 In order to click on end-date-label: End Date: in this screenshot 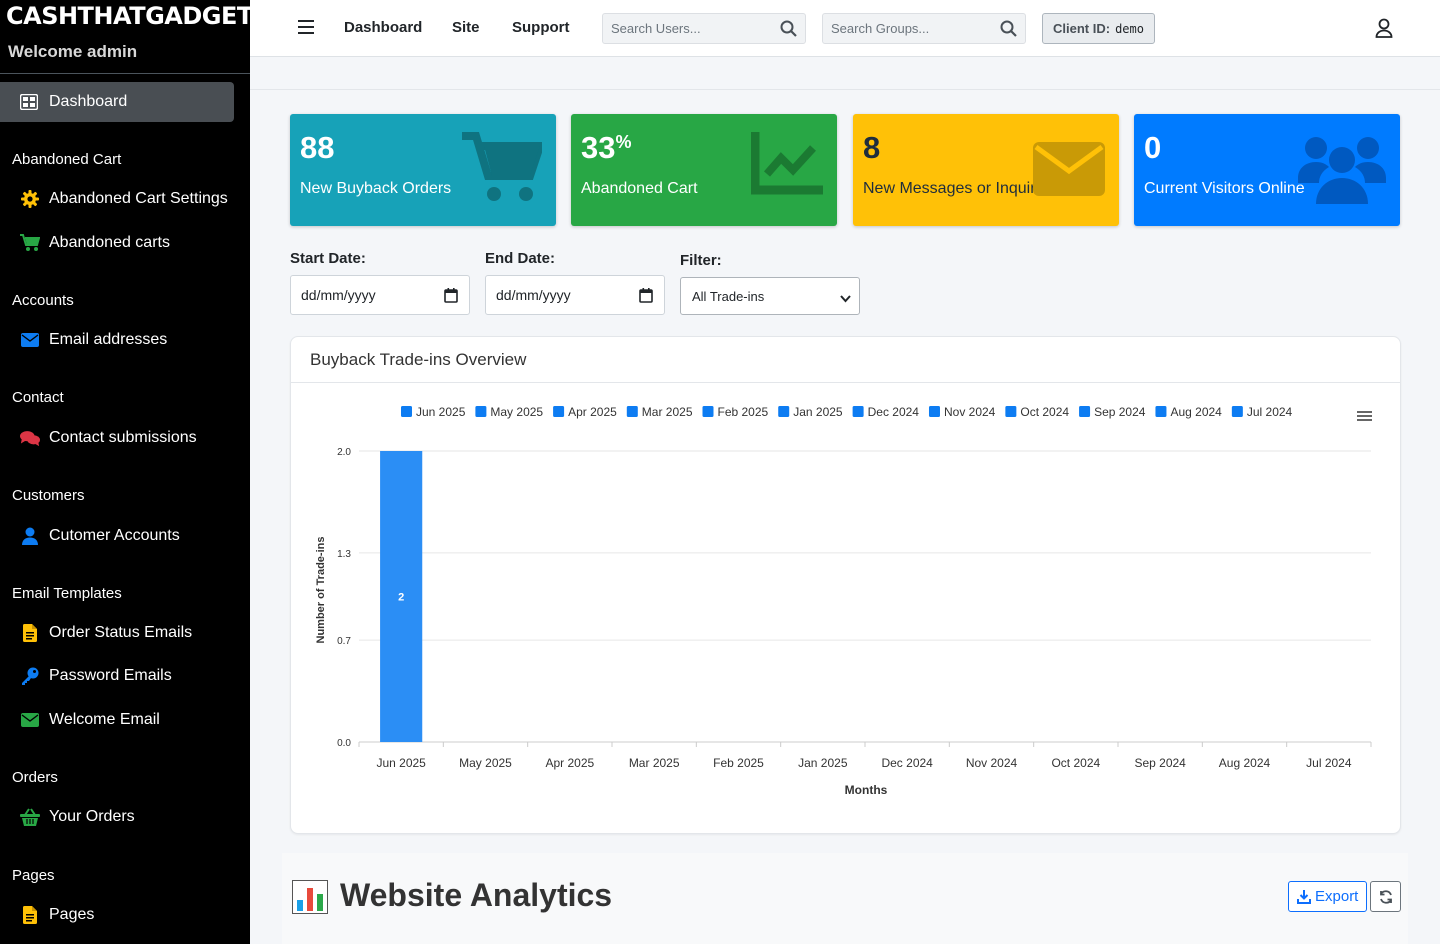, I will do `click(520, 258)`.